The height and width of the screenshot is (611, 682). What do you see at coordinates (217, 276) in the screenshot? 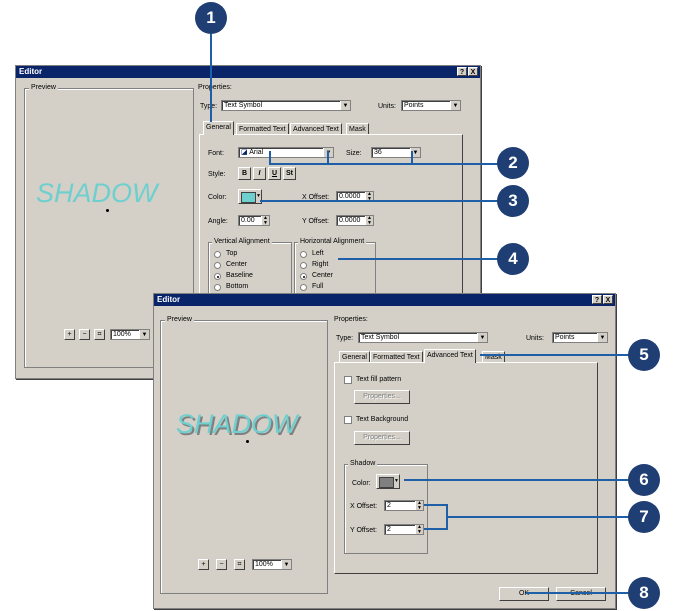
I see `radio-baseline` at bounding box center [217, 276].